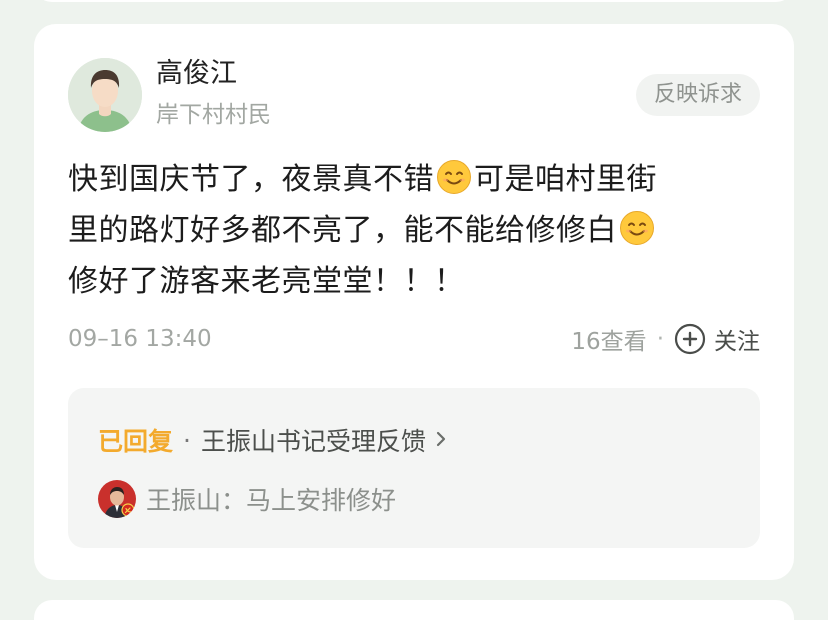 The height and width of the screenshot is (620, 828). What do you see at coordinates (196, 73) in the screenshot?
I see `author-name: 高俊江` at bounding box center [196, 73].